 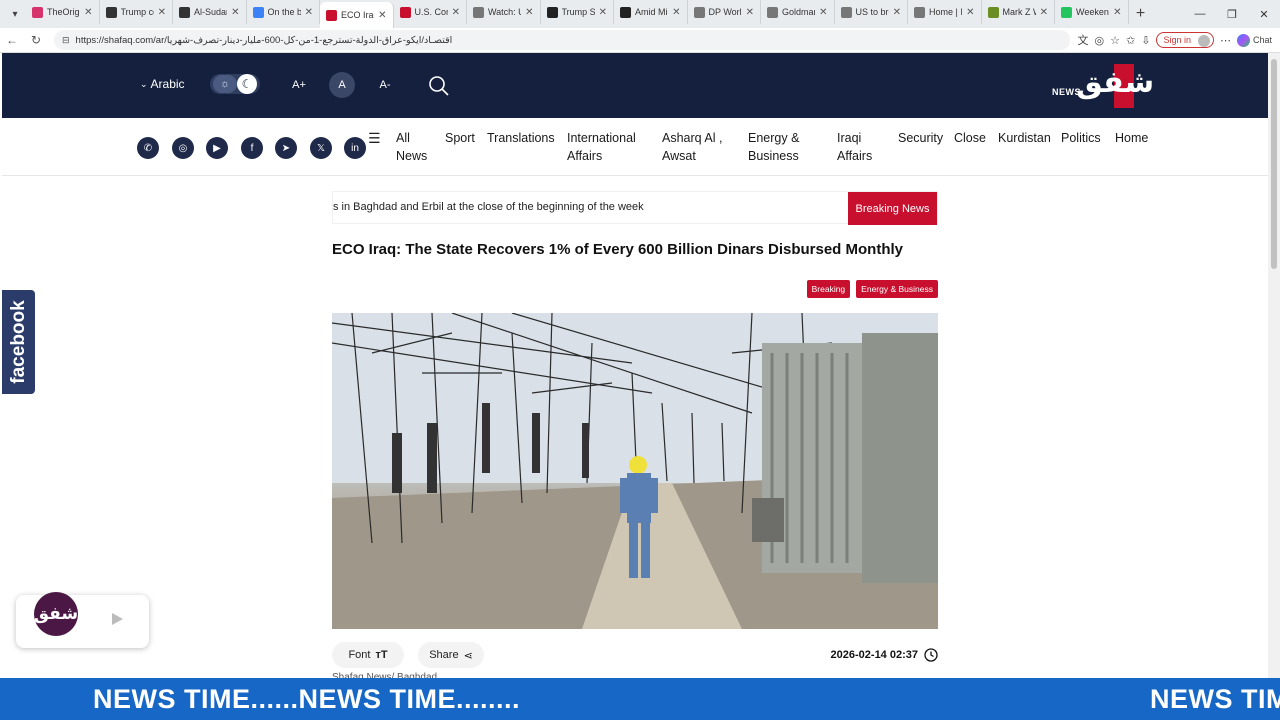 I want to click on whatsapp-icon: ✆, so click(x=148, y=148).